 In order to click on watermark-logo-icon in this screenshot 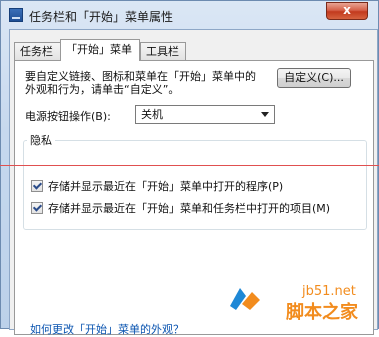, I will do `click(245, 299)`.